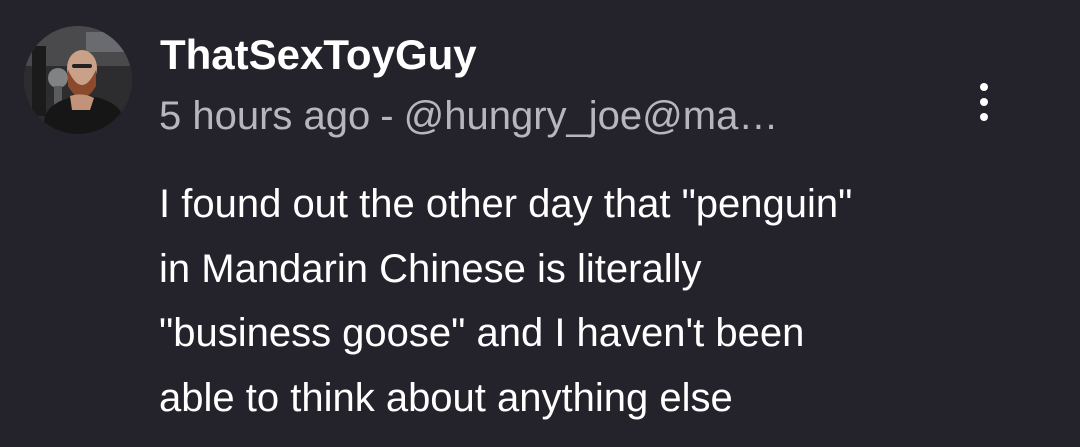 This screenshot has width=1080, height=447. Describe the element at coordinates (984, 87) in the screenshot. I see `more-vertical-icon` at that location.